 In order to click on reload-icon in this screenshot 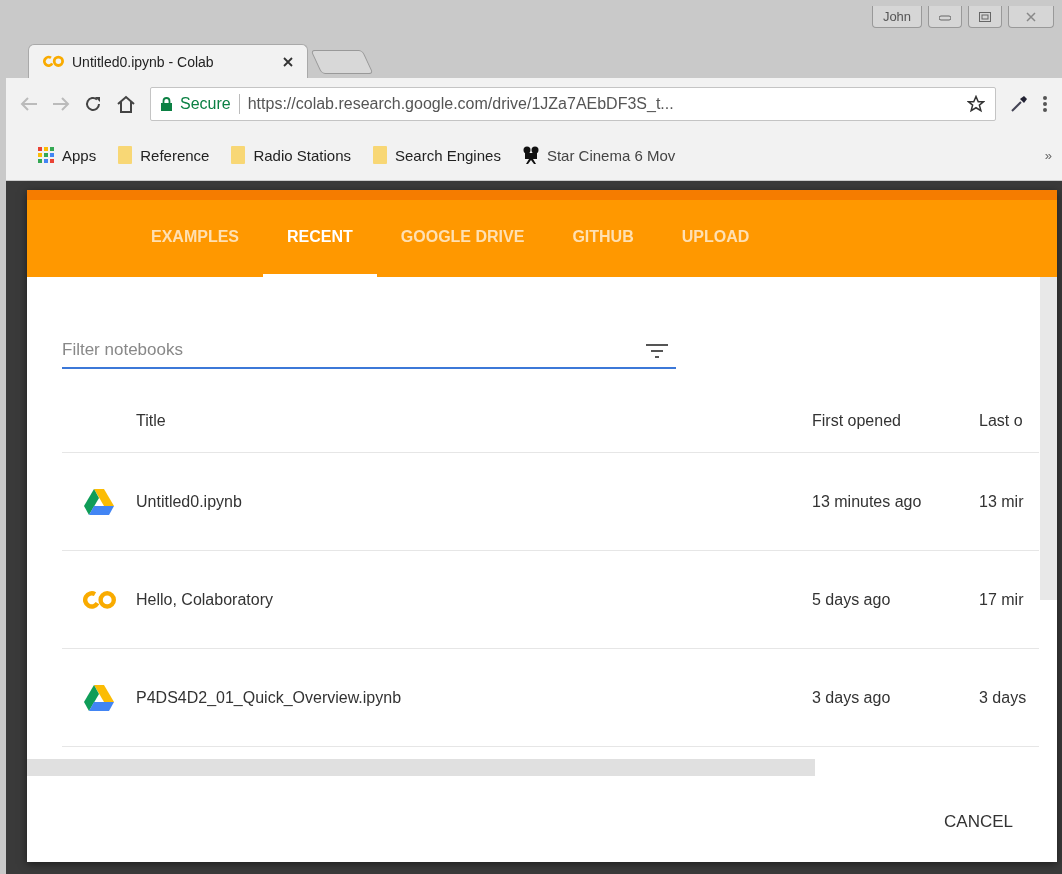, I will do `click(93, 104)`.